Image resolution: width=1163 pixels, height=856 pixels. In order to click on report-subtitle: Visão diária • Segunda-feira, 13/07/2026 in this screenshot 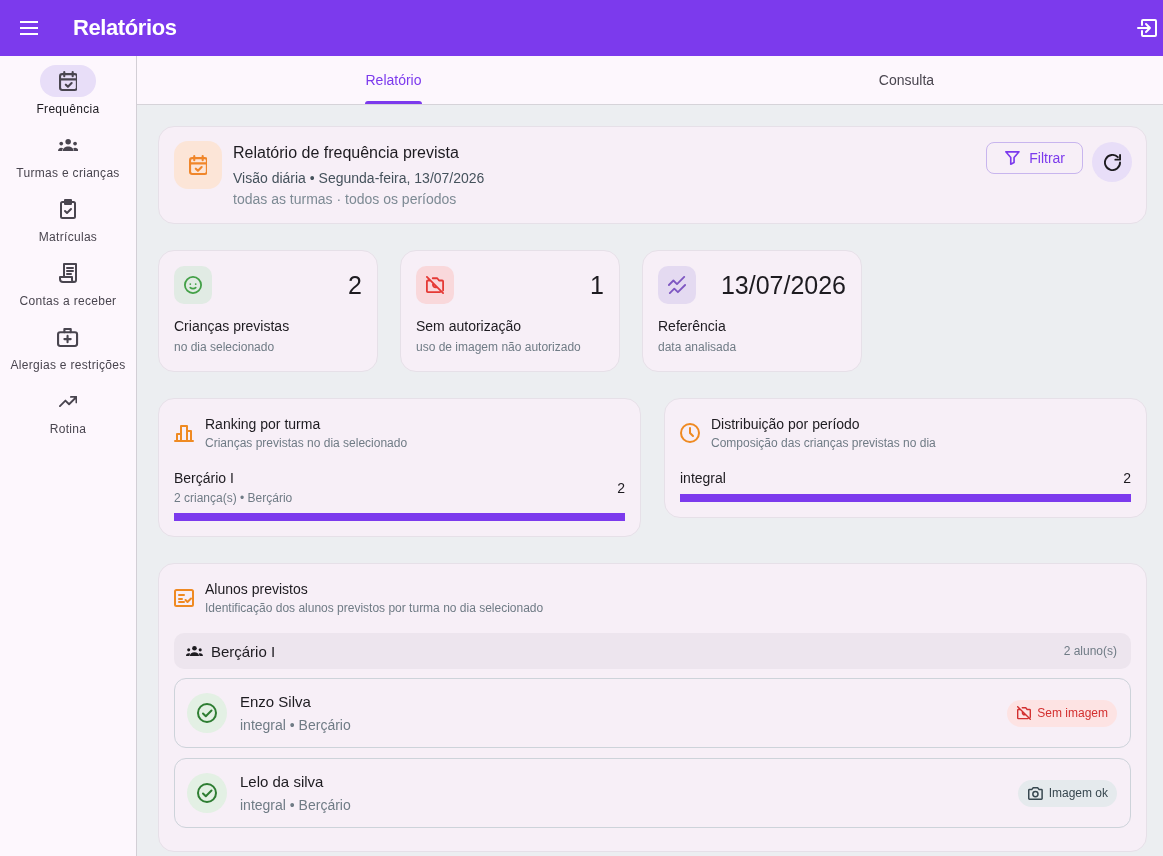, I will do `click(359, 178)`.